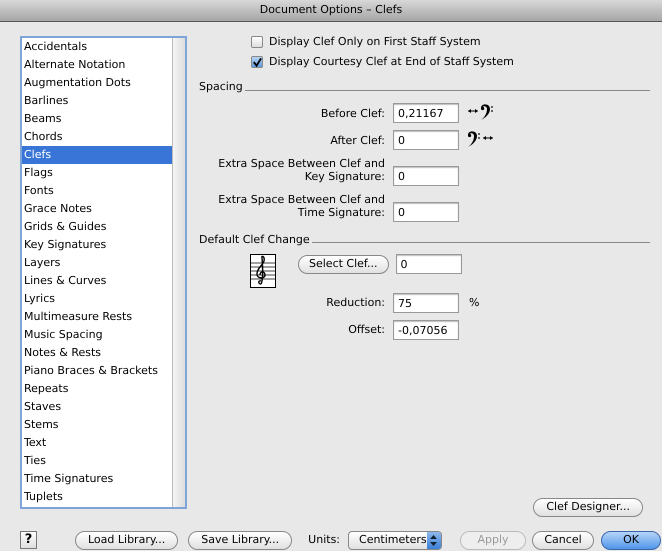 This screenshot has height=551, width=662. What do you see at coordinates (97, 119) in the screenshot?
I see `sidebar-item: Beams` at bounding box center [97, 119].